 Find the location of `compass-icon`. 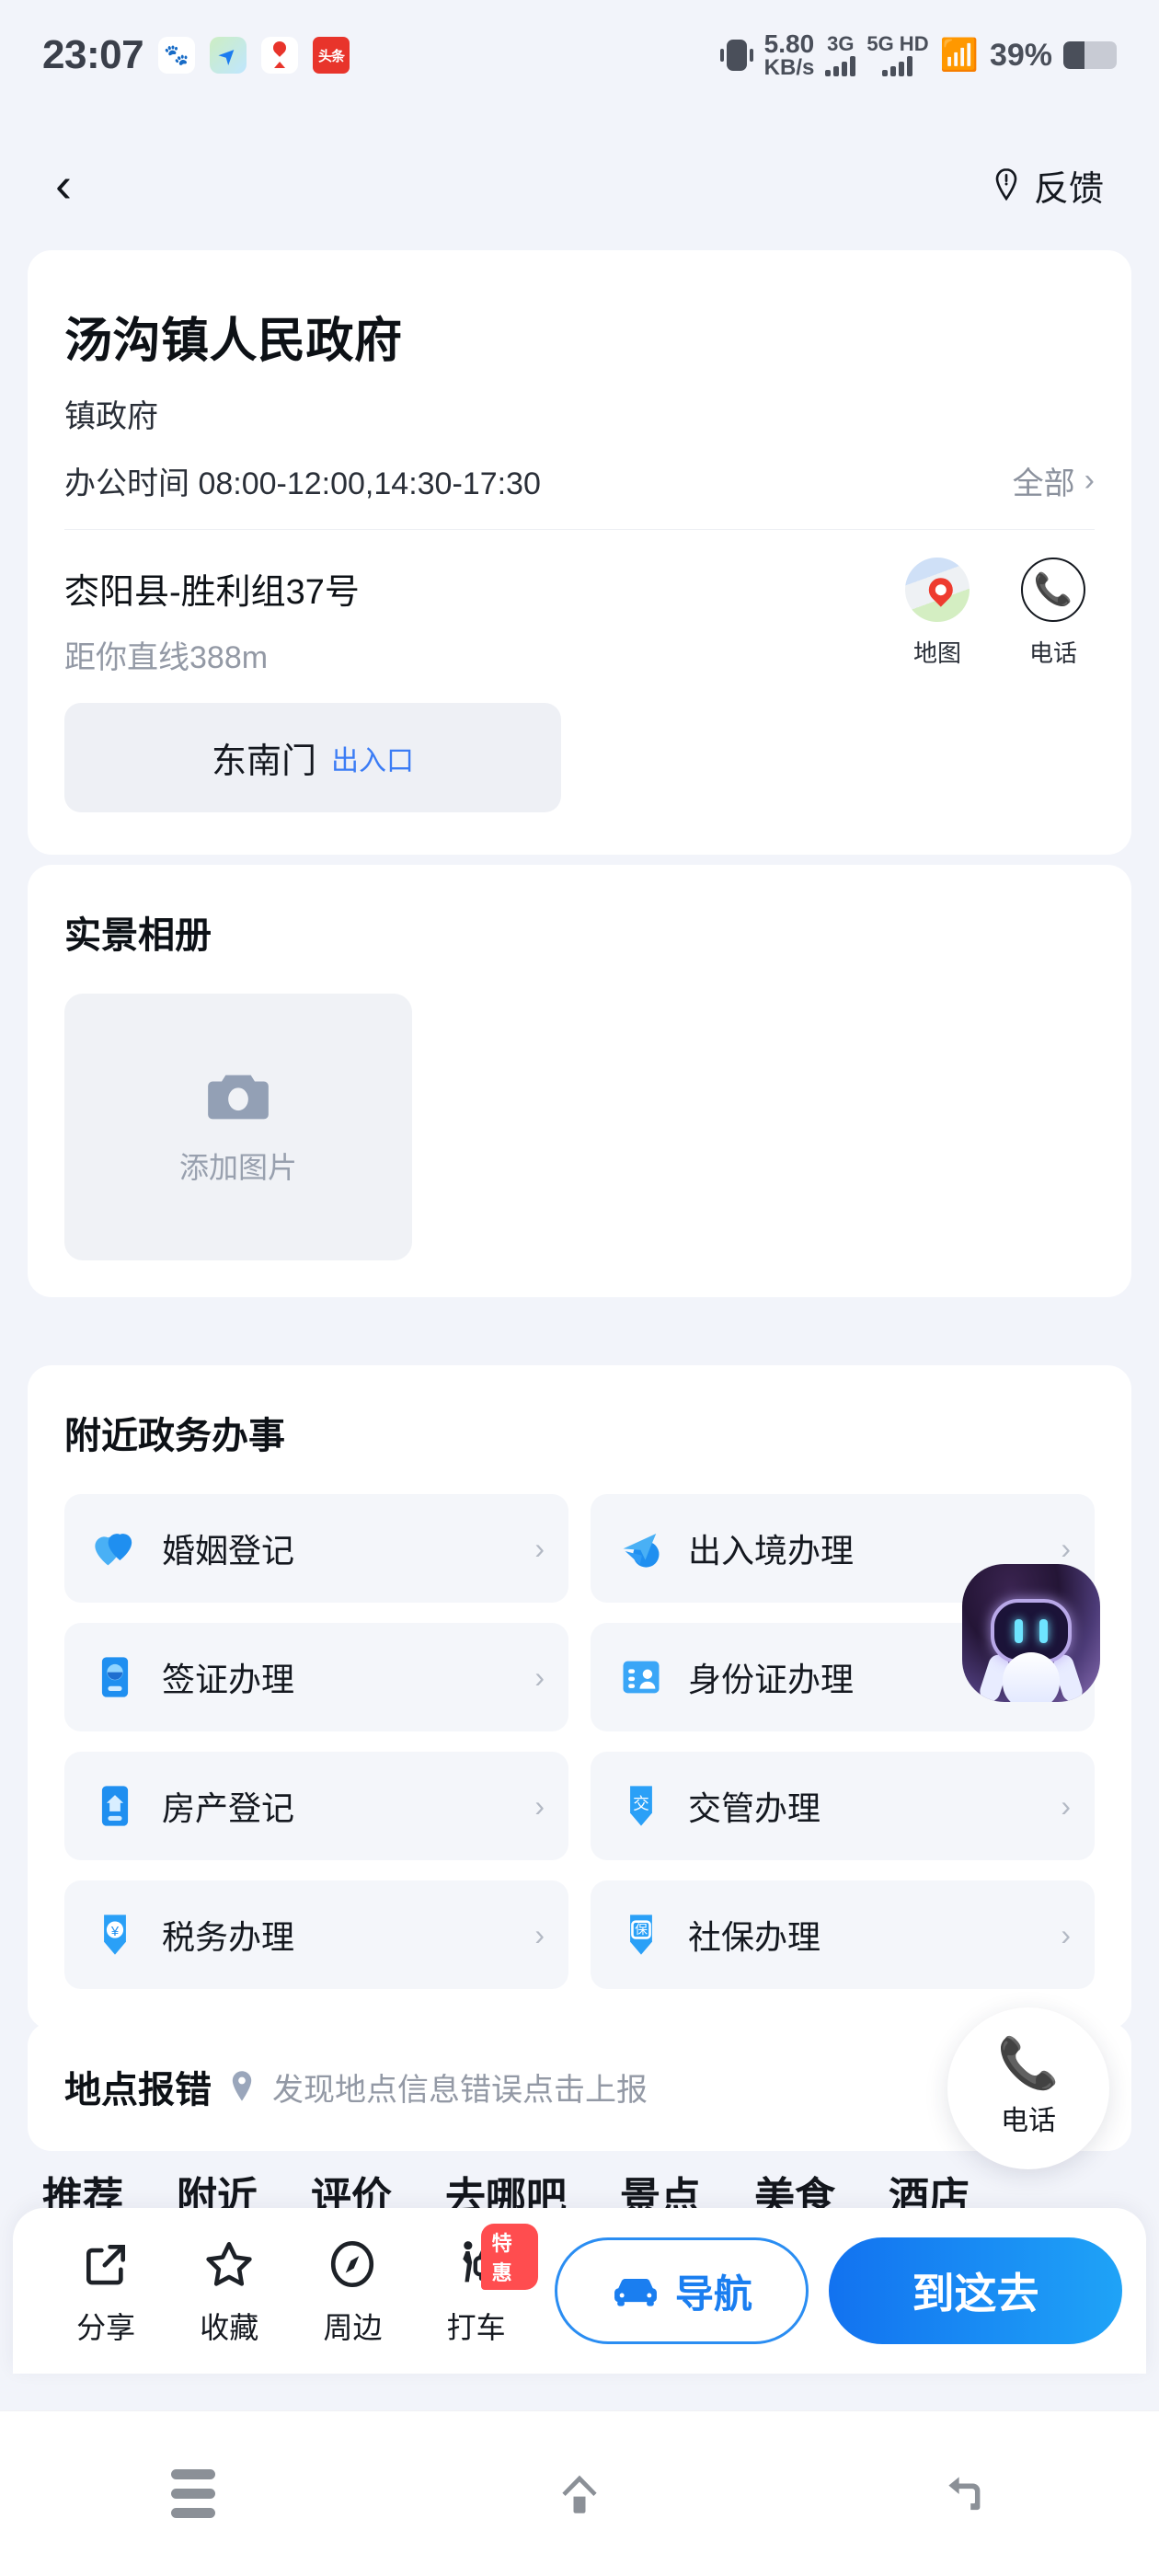

compass-icon is located at coordinates (352, 2264).